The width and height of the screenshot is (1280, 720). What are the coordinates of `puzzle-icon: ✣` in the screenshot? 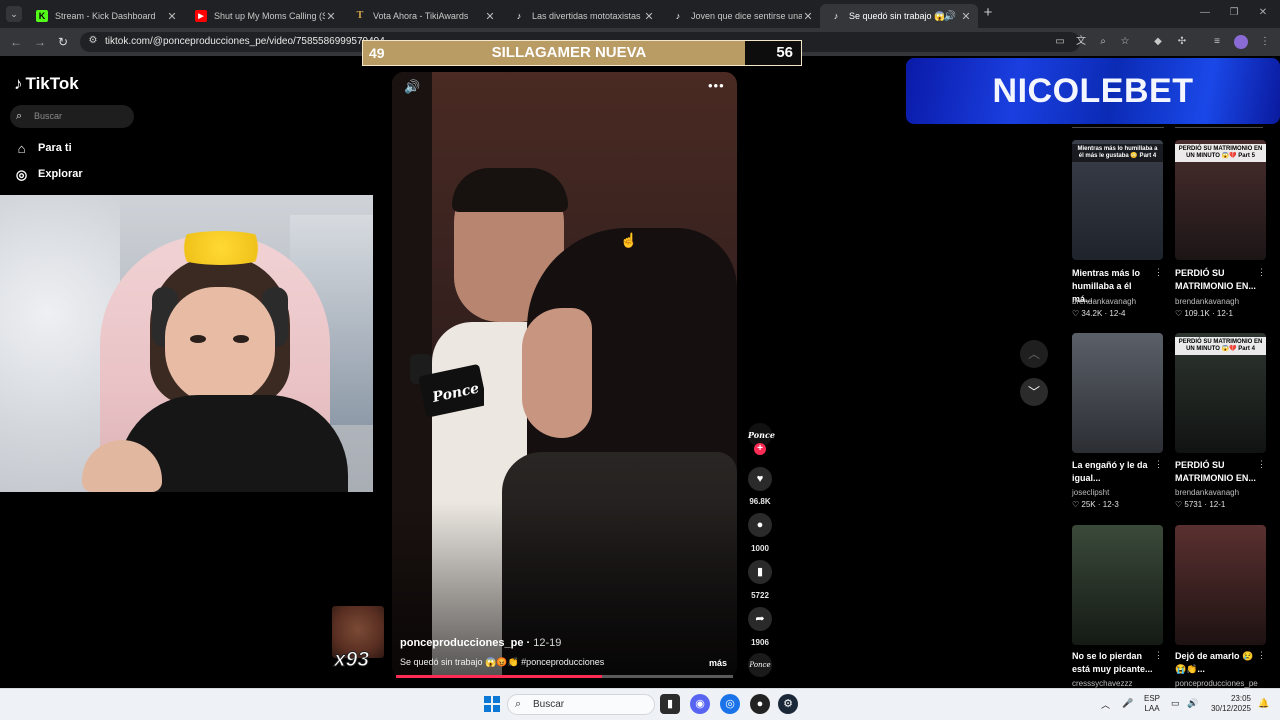 It's located at (1182, 42).